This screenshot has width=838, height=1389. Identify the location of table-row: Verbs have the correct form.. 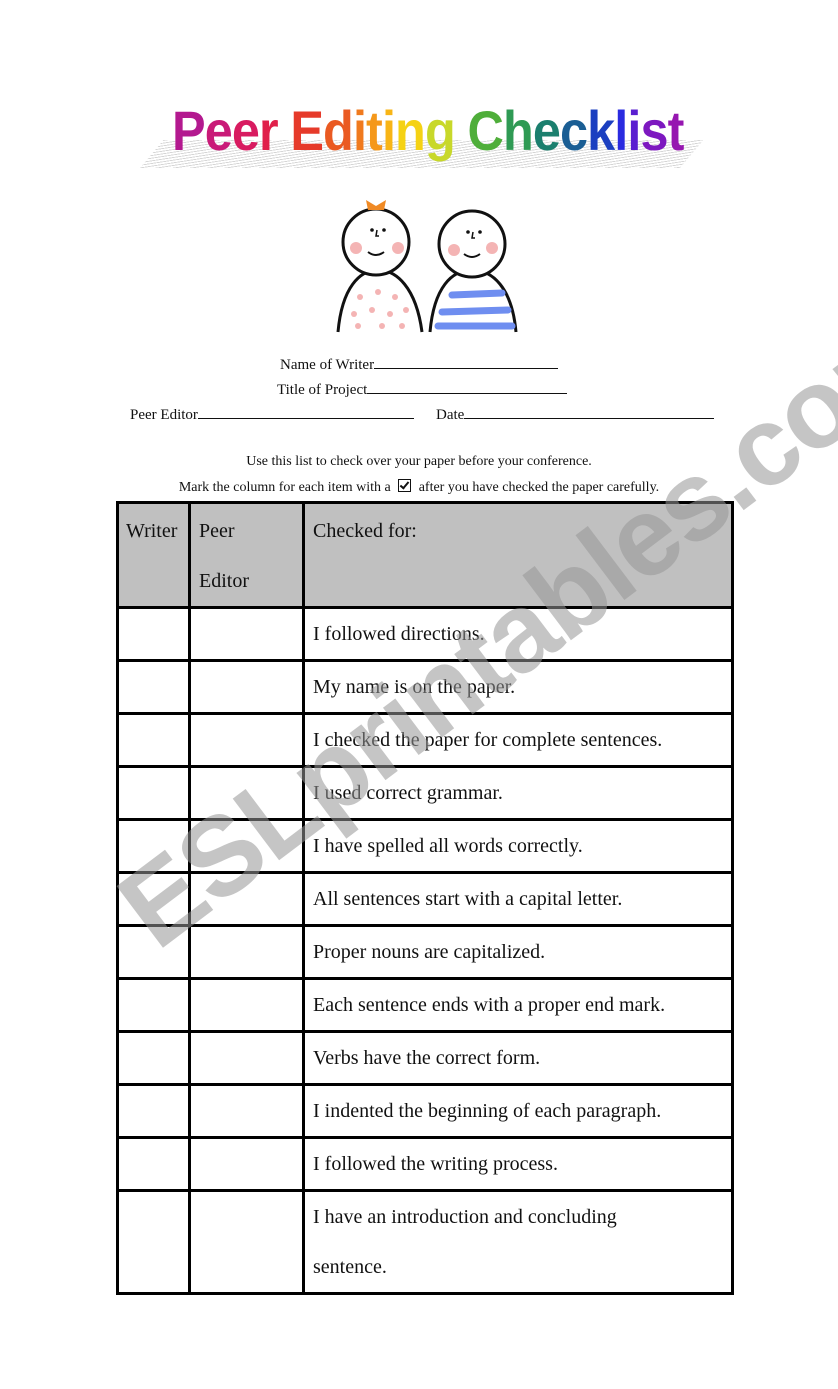
(425, 1058).